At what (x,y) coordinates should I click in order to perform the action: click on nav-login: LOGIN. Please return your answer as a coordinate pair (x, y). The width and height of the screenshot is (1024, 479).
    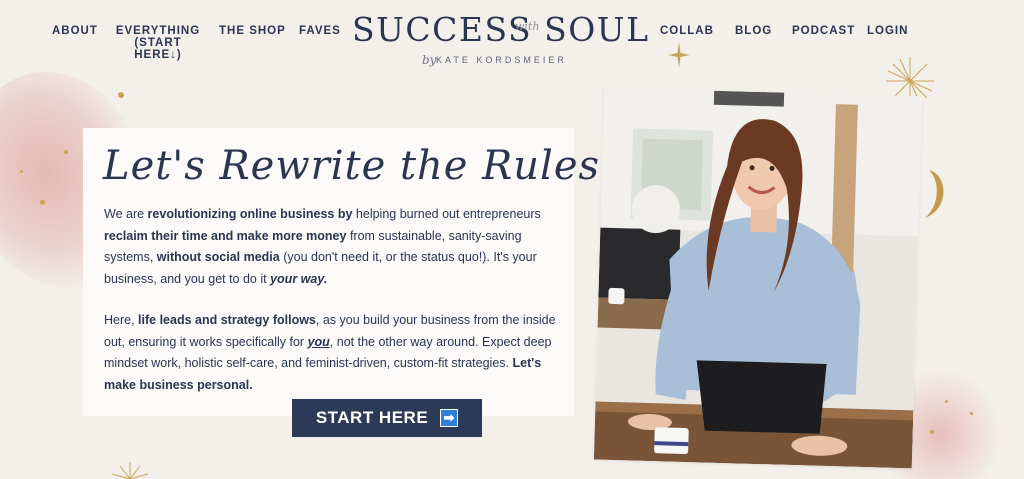
    Looking at the image, I should click on (887, 31).